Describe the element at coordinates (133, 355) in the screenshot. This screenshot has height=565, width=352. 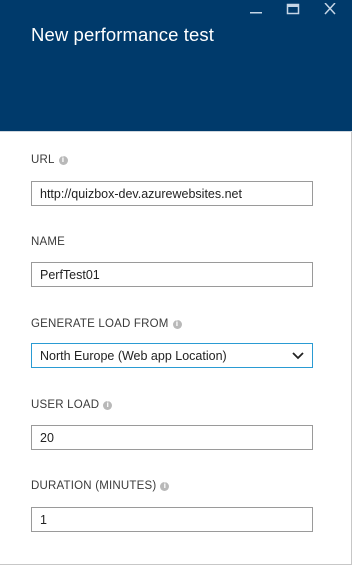
I see `generate-load-from-value: North Europe (Web app Location)` at that location.